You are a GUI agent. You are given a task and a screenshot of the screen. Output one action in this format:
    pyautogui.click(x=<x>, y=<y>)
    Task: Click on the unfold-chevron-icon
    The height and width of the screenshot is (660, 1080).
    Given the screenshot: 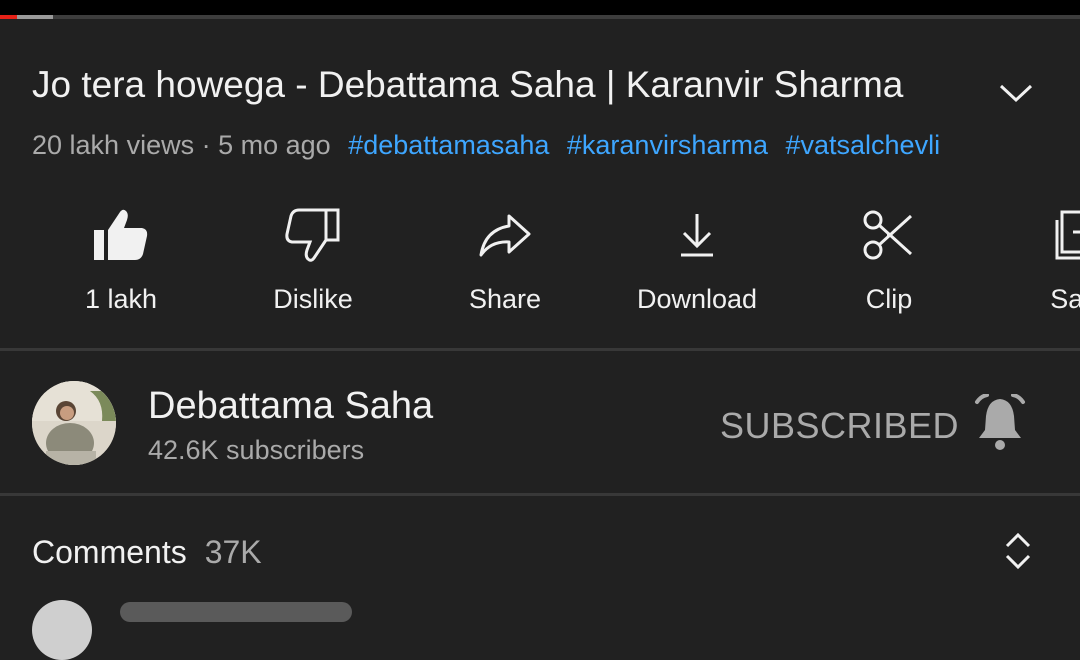 What is the action you would take?
    pyautogui.click(x=1018, y=551)
    